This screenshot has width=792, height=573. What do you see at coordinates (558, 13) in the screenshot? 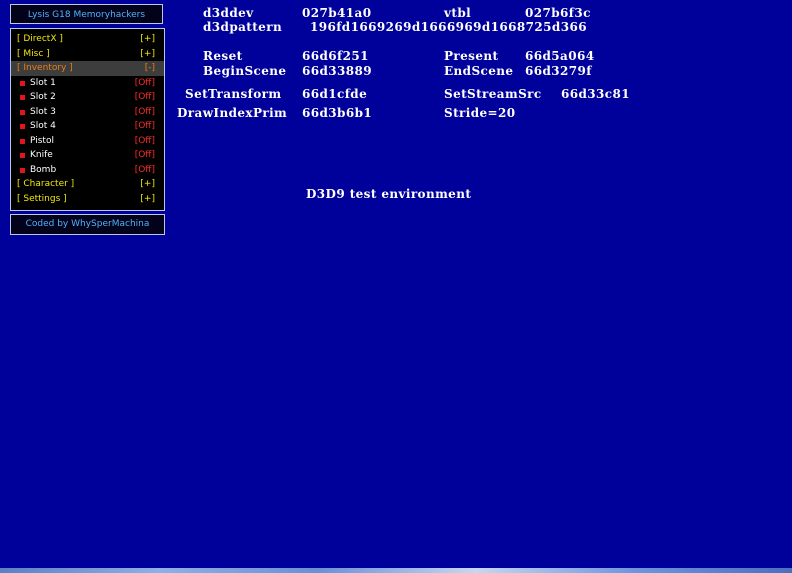
I see `vtbl-value: 027b6f3c` at bounding box center [558, 13].